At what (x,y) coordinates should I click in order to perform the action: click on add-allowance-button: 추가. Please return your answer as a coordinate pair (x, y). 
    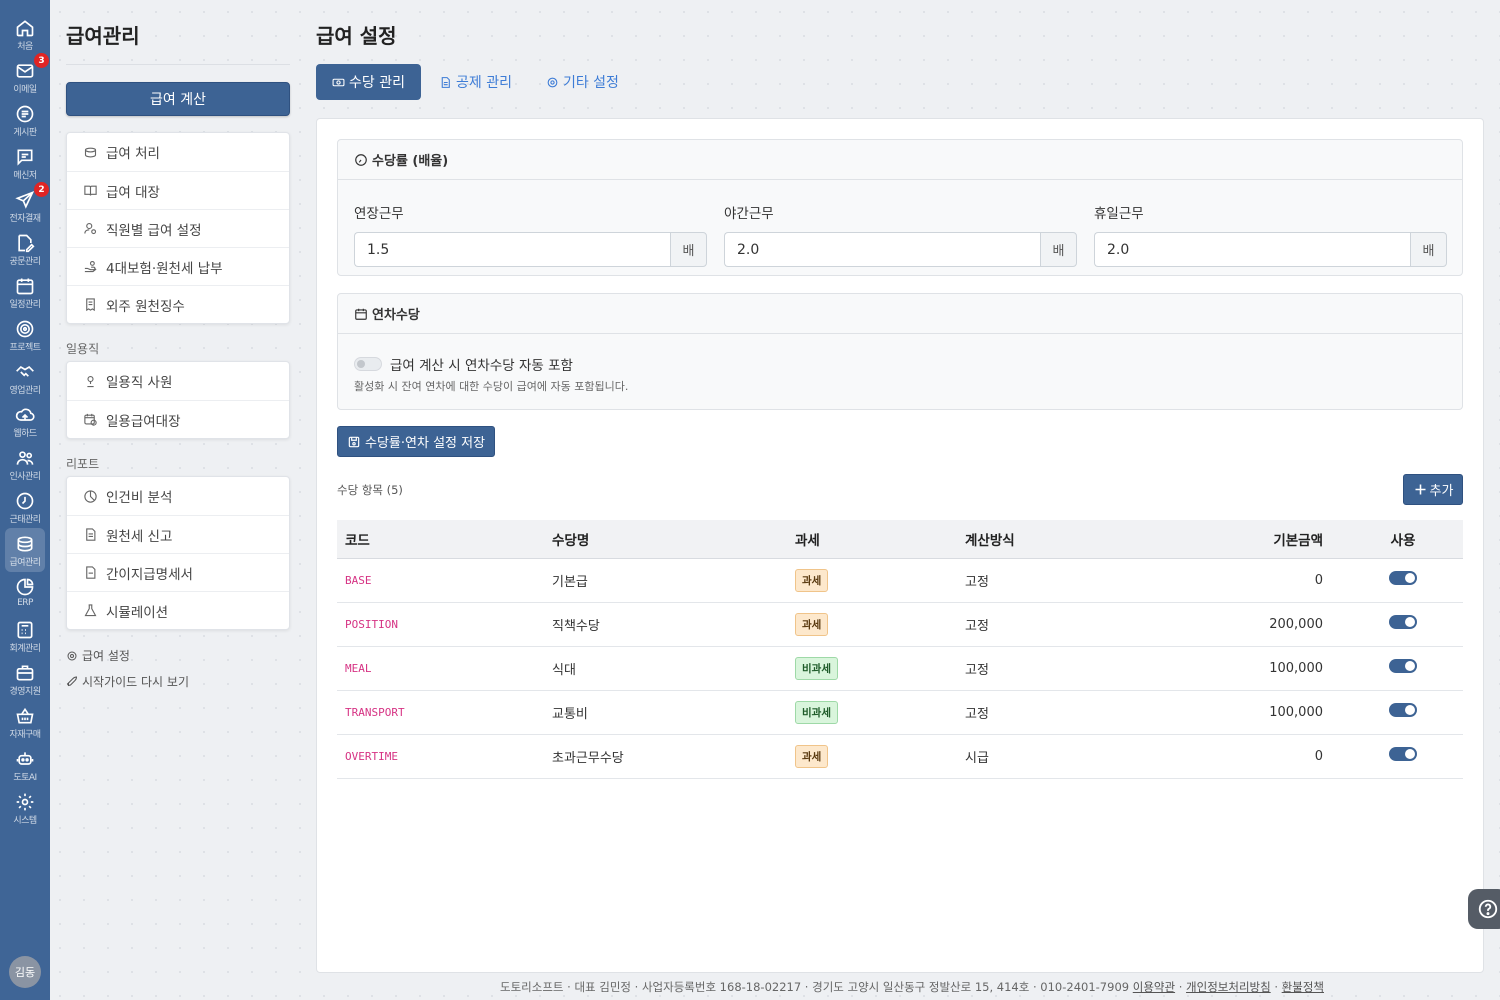
    Looking at the image, I should click on (1433, 489).